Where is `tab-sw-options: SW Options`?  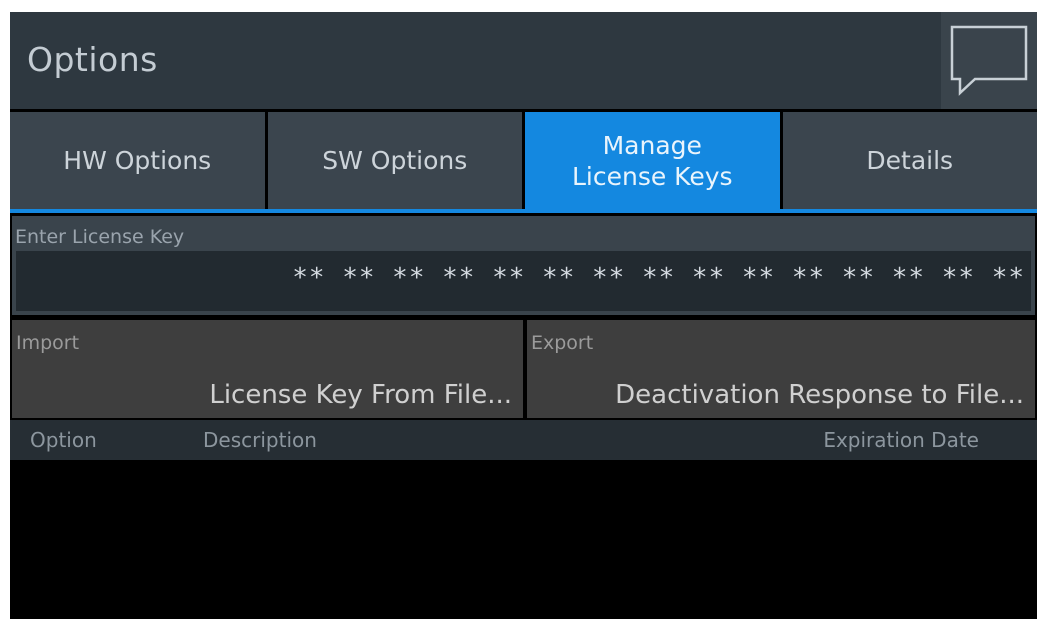
tab-sw-options: SW Options is located at coordinates (394, 160).